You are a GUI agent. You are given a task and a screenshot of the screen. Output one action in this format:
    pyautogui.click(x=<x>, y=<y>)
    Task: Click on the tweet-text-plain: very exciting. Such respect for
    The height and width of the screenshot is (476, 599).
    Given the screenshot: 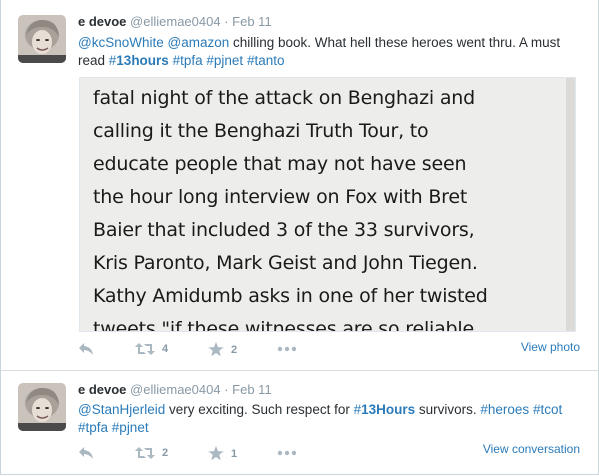 What is the action you would take?
    pyautogui.click(x=259, y=409)
    